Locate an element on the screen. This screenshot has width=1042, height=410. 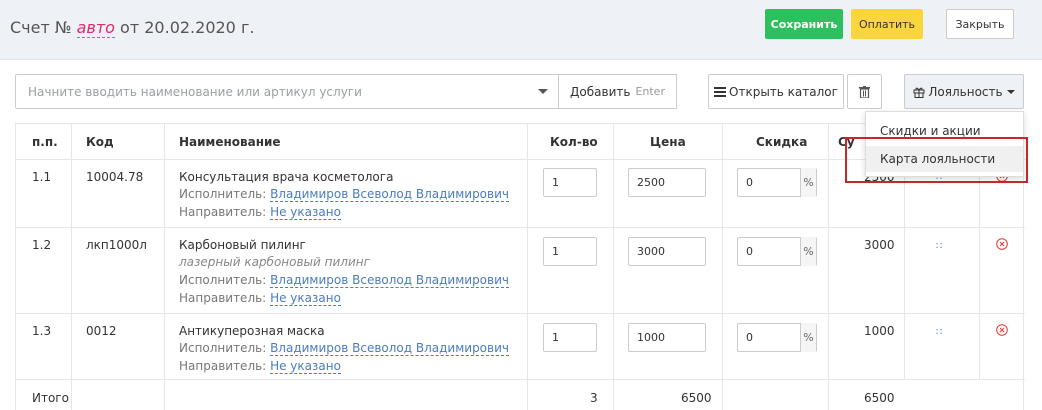
col-header-discount: Скидка is located at coordinates (782, 142).